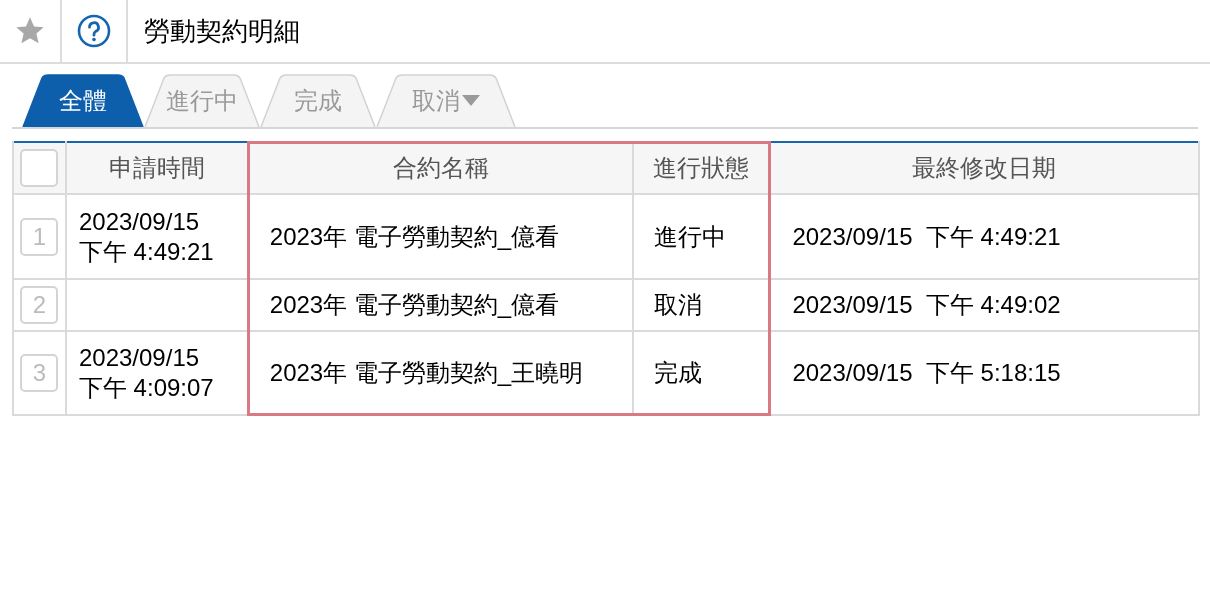  What do you see at coordinates (39, 168) in the screenshot?
I see `checkbox` at bounding box center [39, 168].